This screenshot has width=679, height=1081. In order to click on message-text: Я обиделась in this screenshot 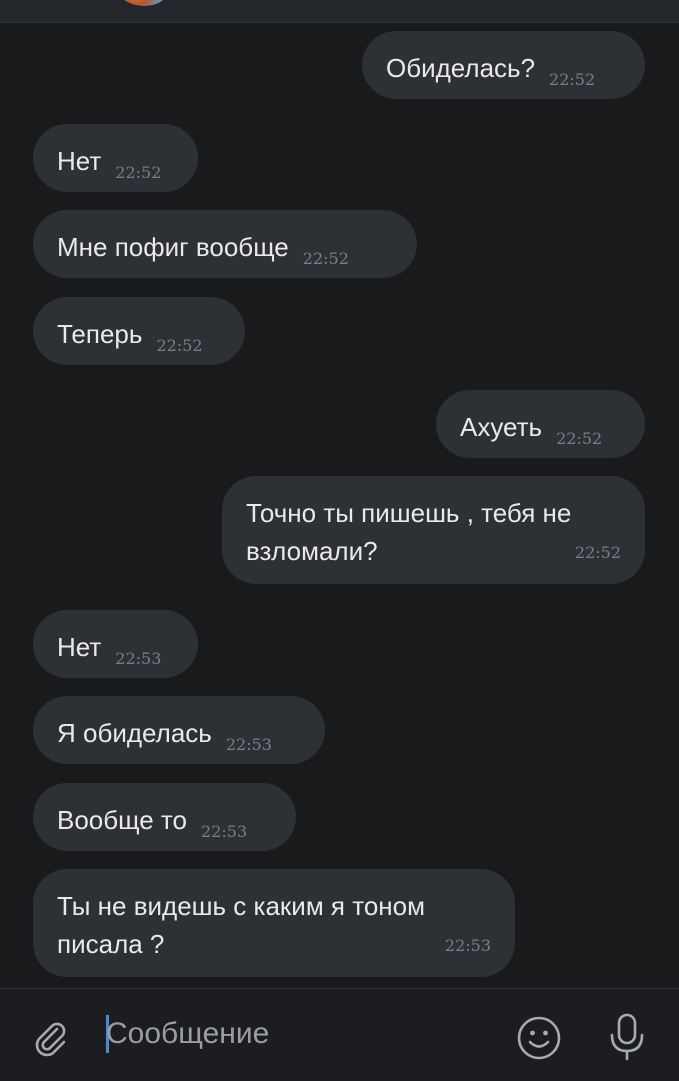, I will do `click(134, 733)`.